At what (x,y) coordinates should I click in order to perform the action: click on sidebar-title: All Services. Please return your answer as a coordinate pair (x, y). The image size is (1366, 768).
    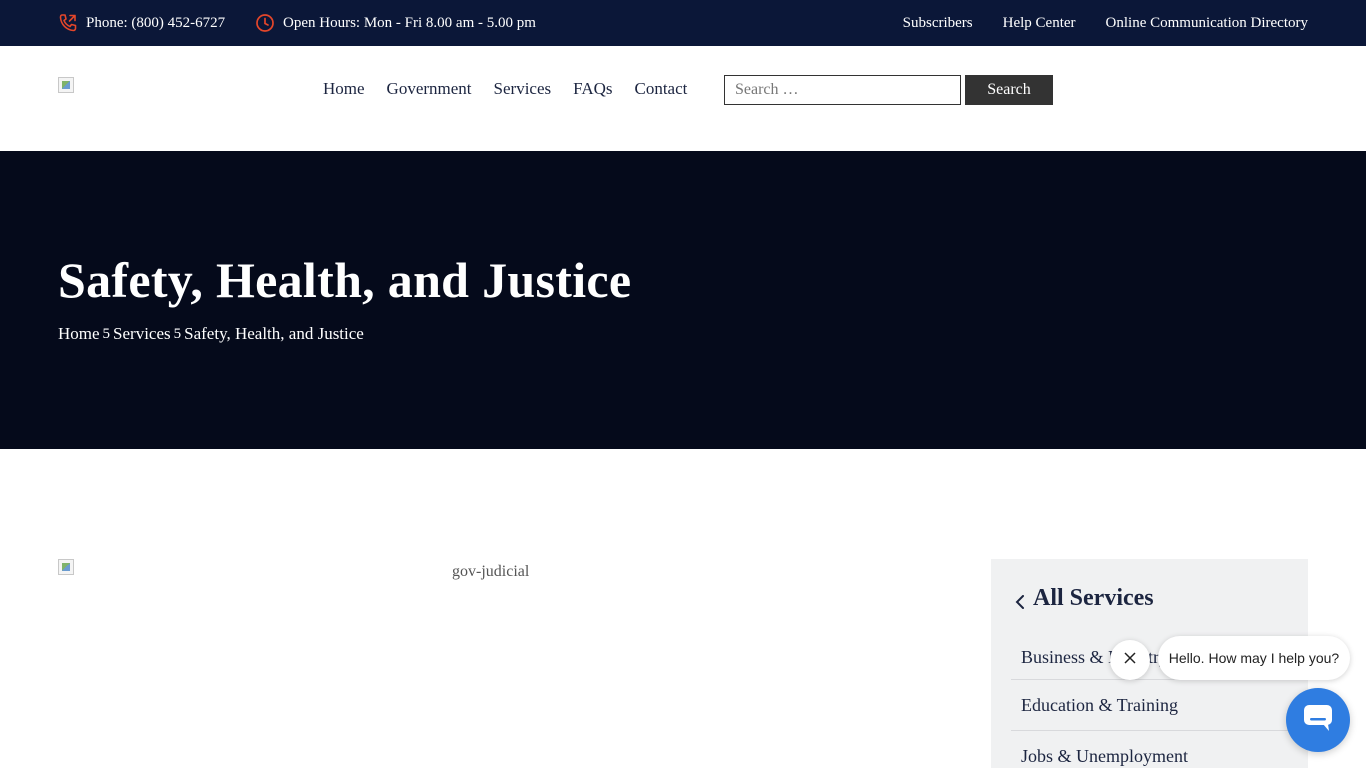
    Looking at the image, I should click on (1093, 598).